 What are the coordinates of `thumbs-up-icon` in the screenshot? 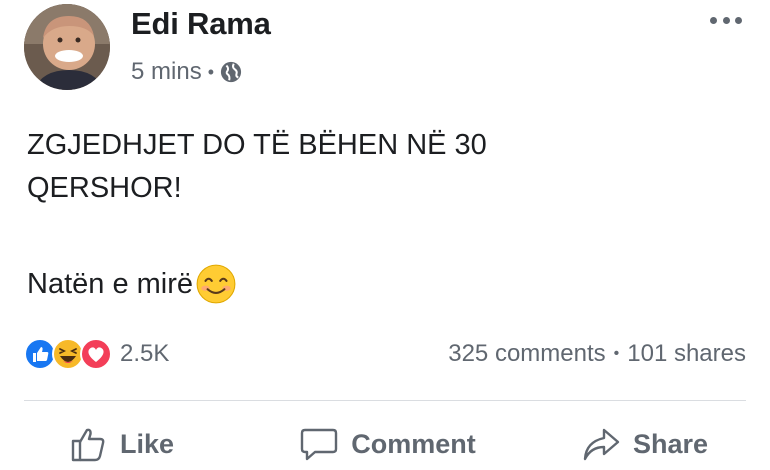 It's located at (88, 445).